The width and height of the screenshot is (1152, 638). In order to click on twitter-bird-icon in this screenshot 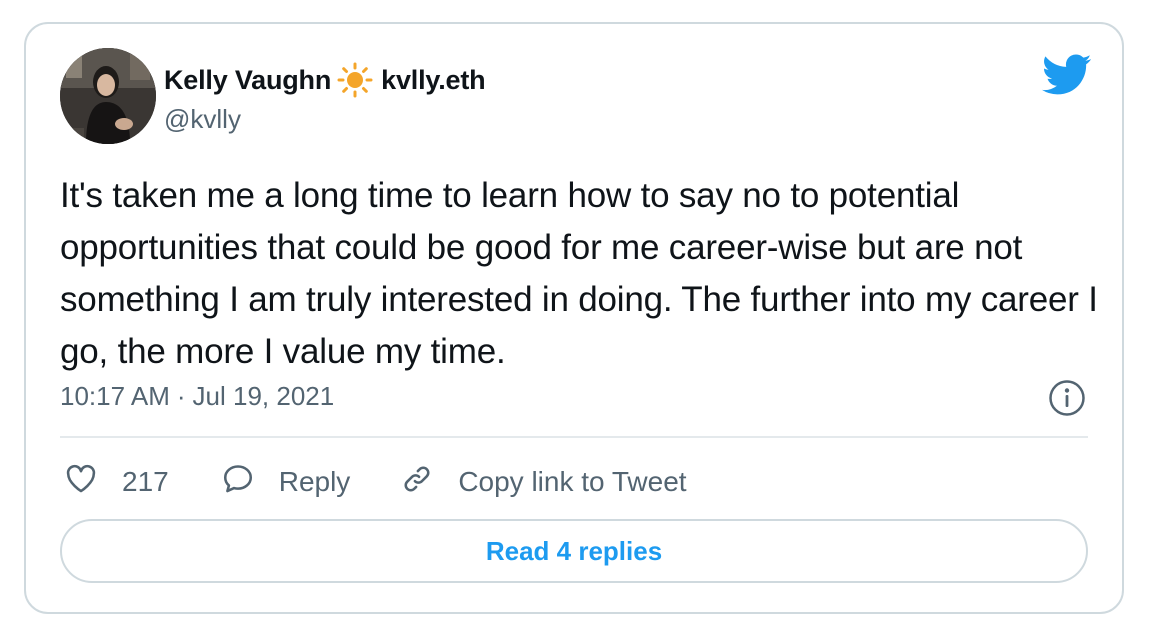, I will do `click(1067, 75)`.